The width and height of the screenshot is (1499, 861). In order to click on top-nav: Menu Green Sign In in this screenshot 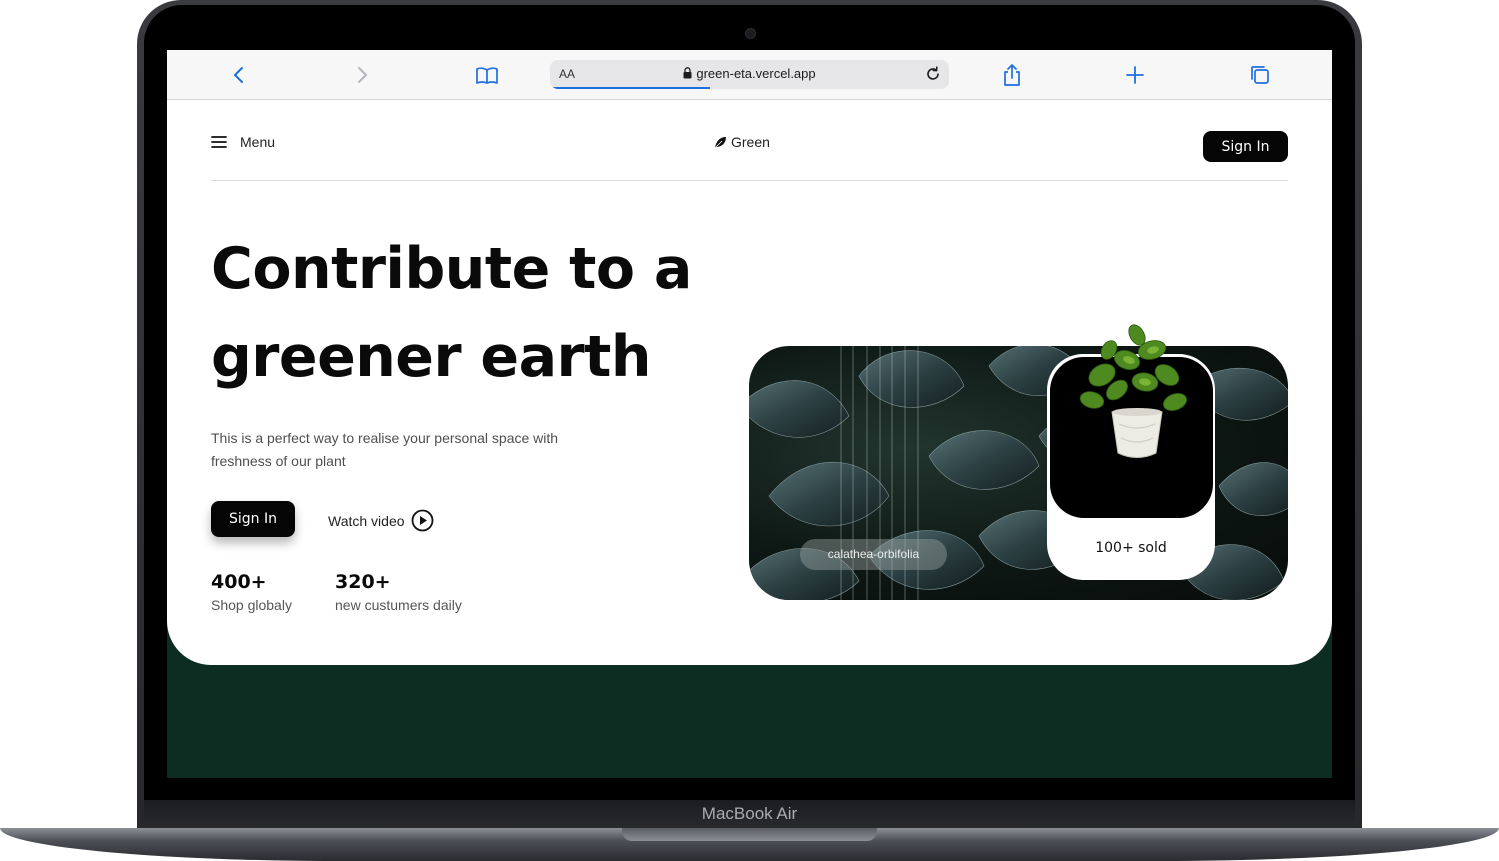, I will do `click(749, 140)`.